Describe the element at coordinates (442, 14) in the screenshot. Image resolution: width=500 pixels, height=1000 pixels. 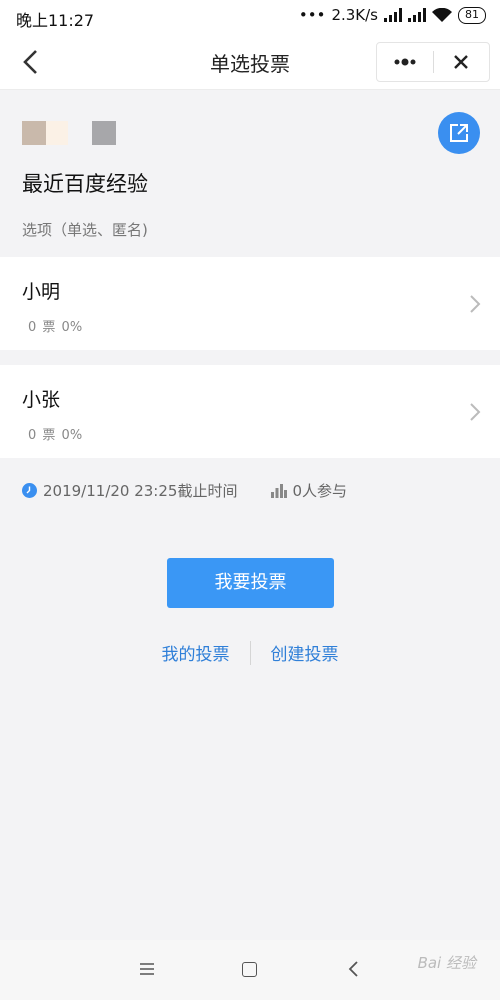
I see `wifi-icon` at that location.